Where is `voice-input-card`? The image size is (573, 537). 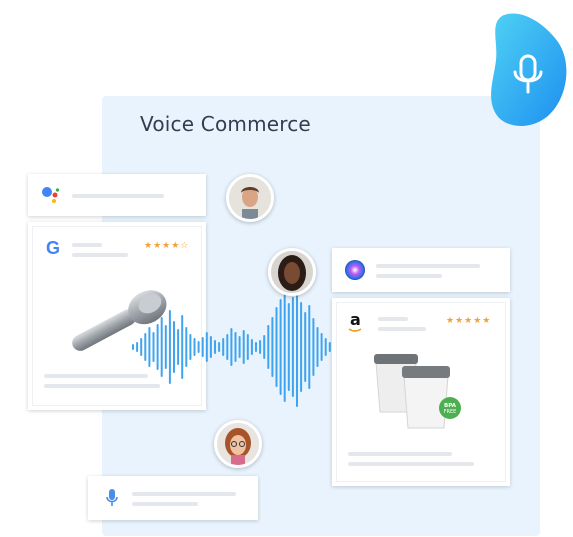 voice-input-card is located at coordinates (173, 498).